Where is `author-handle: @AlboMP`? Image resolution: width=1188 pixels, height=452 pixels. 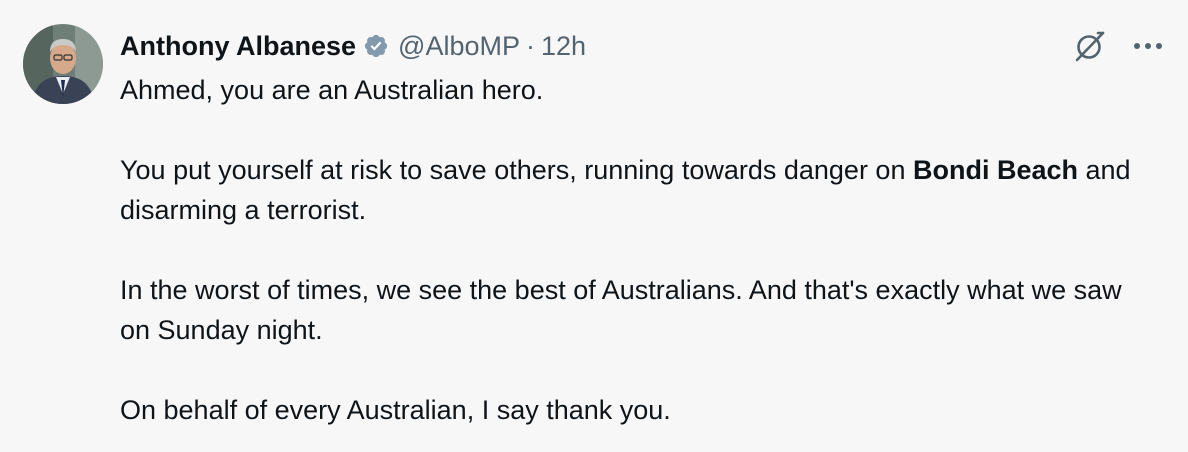 author-handle: @AlboMP is located at coordinates (459, 46).